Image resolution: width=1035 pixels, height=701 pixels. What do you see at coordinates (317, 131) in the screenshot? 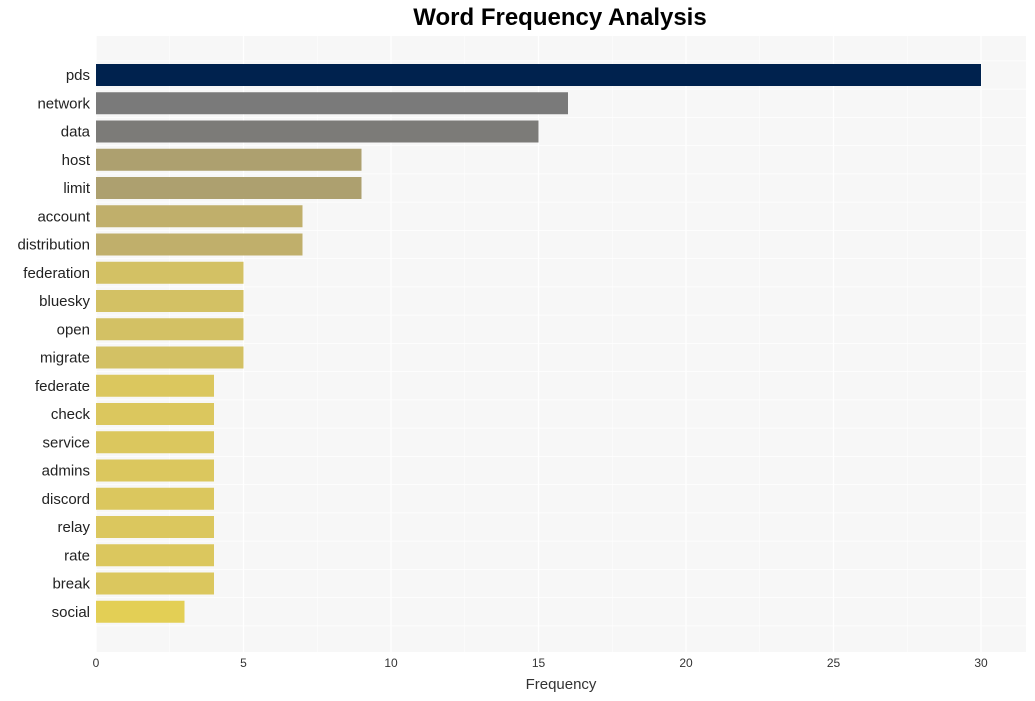
I see `bar-data` at bounding box center [317, 131].